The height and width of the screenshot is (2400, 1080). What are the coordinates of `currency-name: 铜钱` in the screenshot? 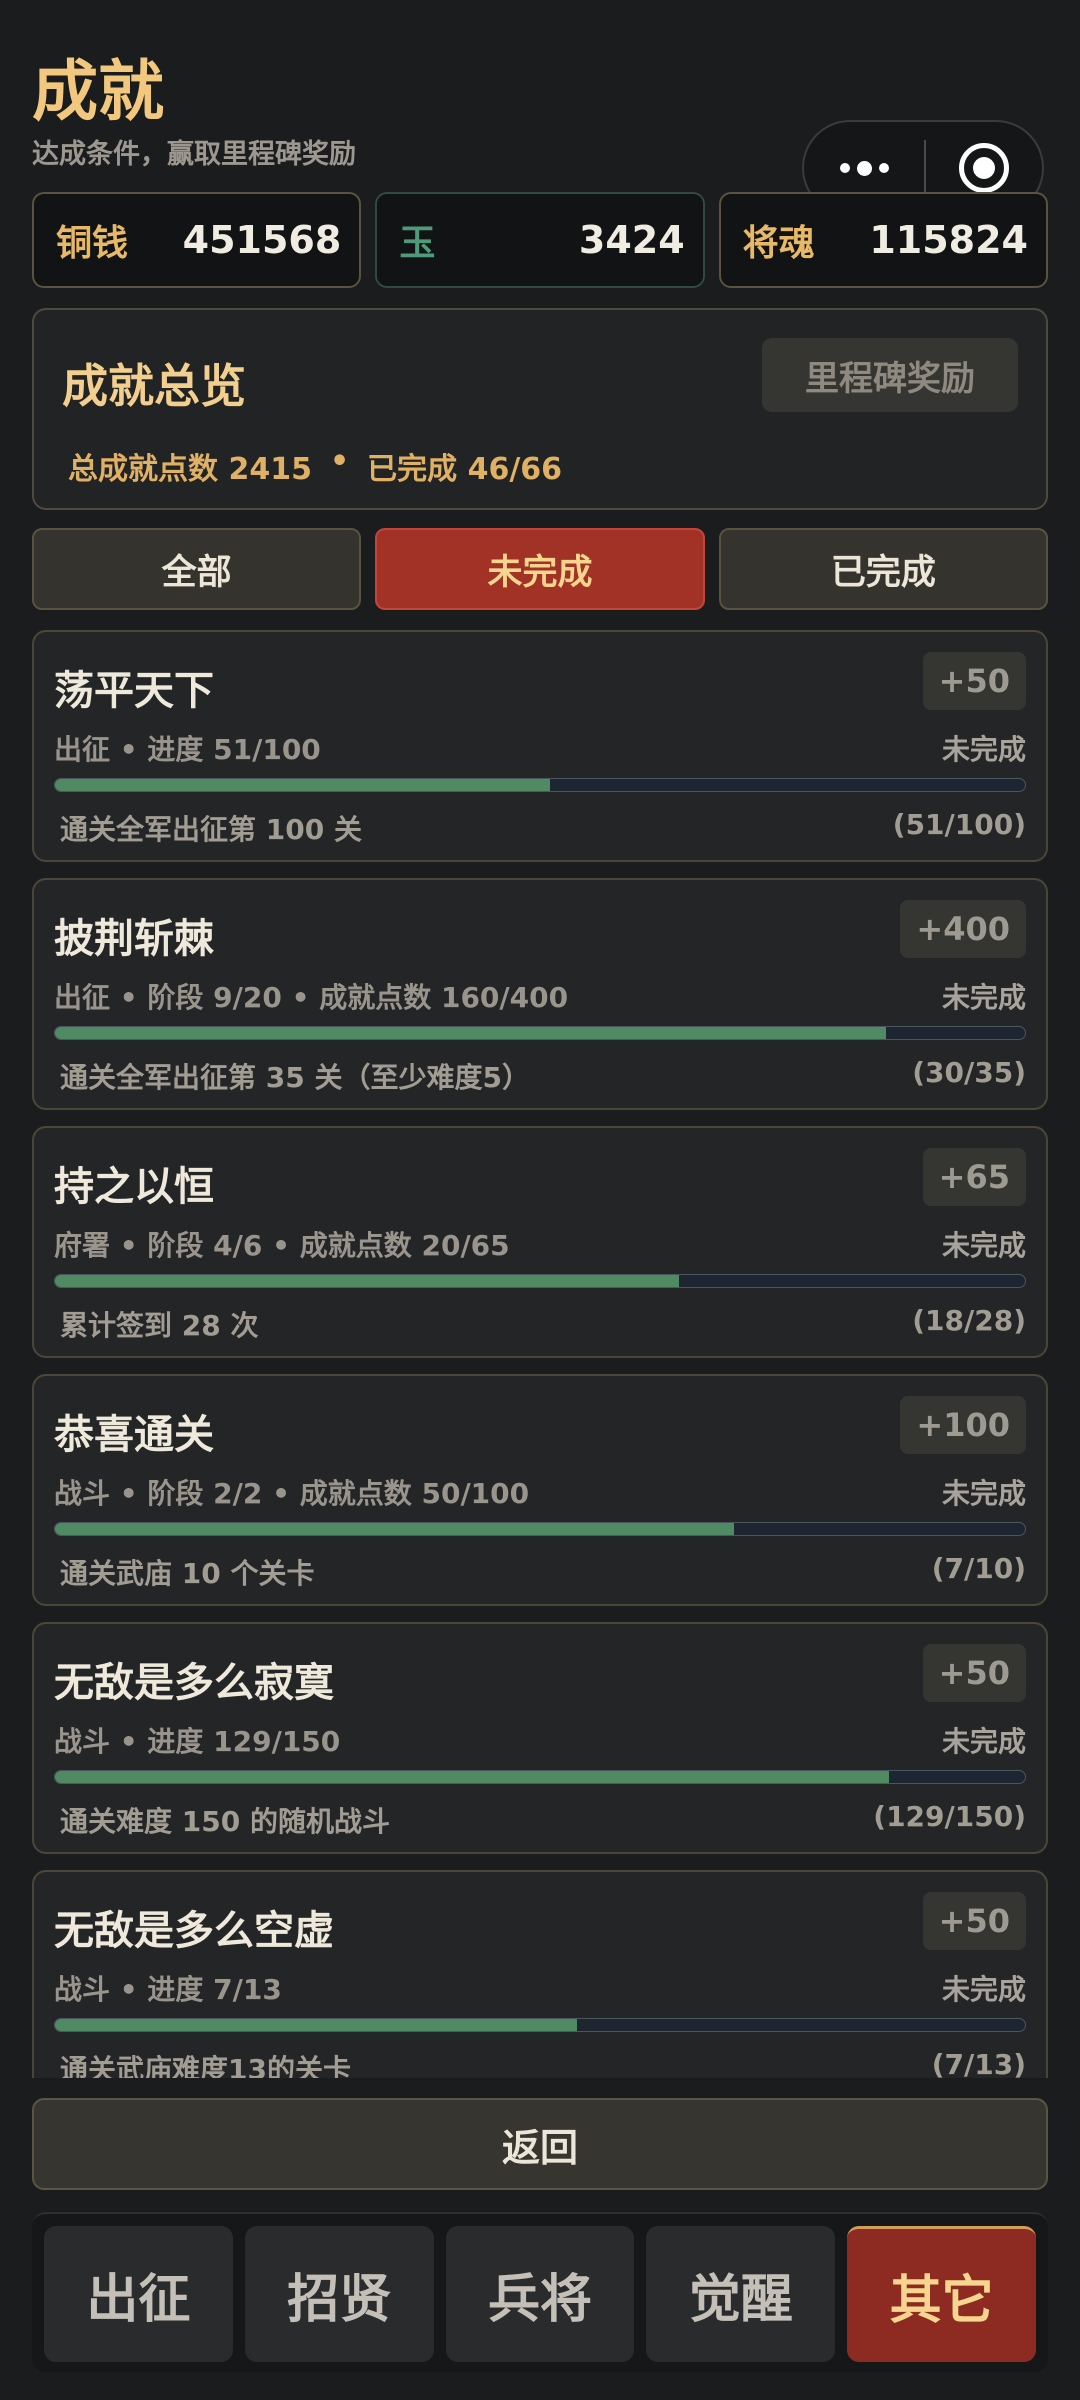 It's located at (92, 243).